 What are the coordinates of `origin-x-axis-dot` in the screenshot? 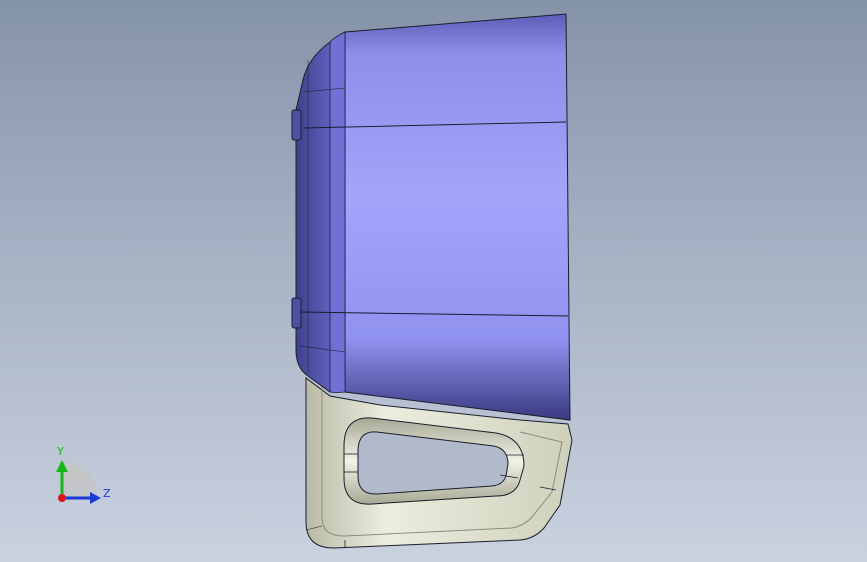 It's located at (62, 498).